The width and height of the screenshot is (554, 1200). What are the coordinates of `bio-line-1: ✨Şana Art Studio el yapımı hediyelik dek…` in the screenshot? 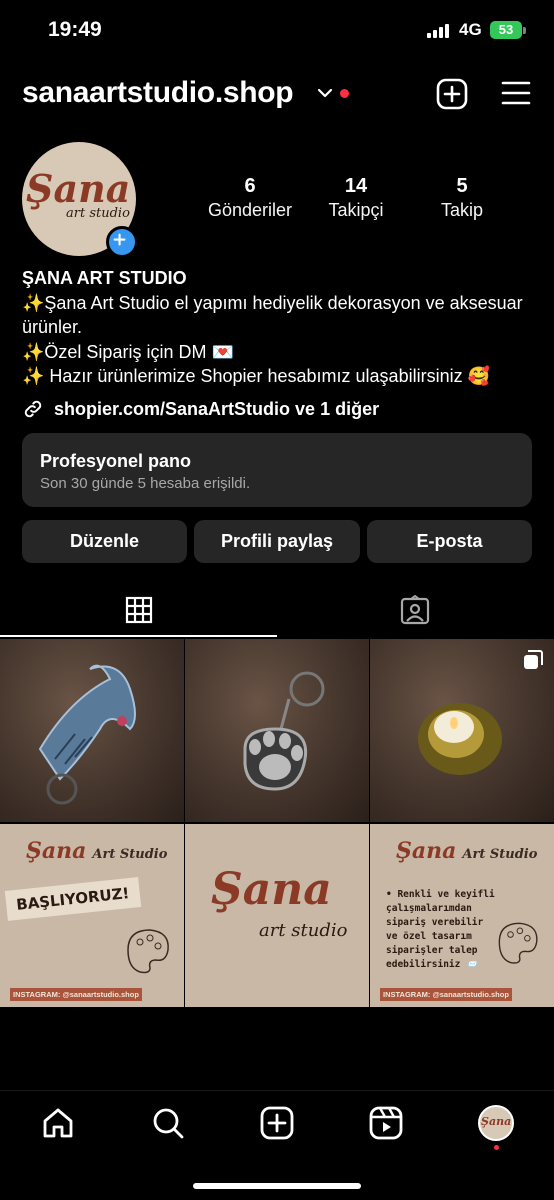 It's located at (272, 315).